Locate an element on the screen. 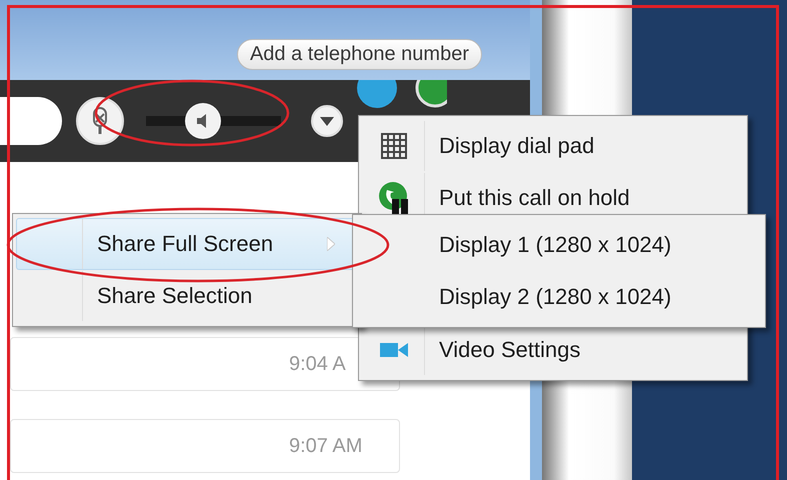 The height and width of the screenshot is (480, 787). caret-down-icon is located at coordinates (327, 121).